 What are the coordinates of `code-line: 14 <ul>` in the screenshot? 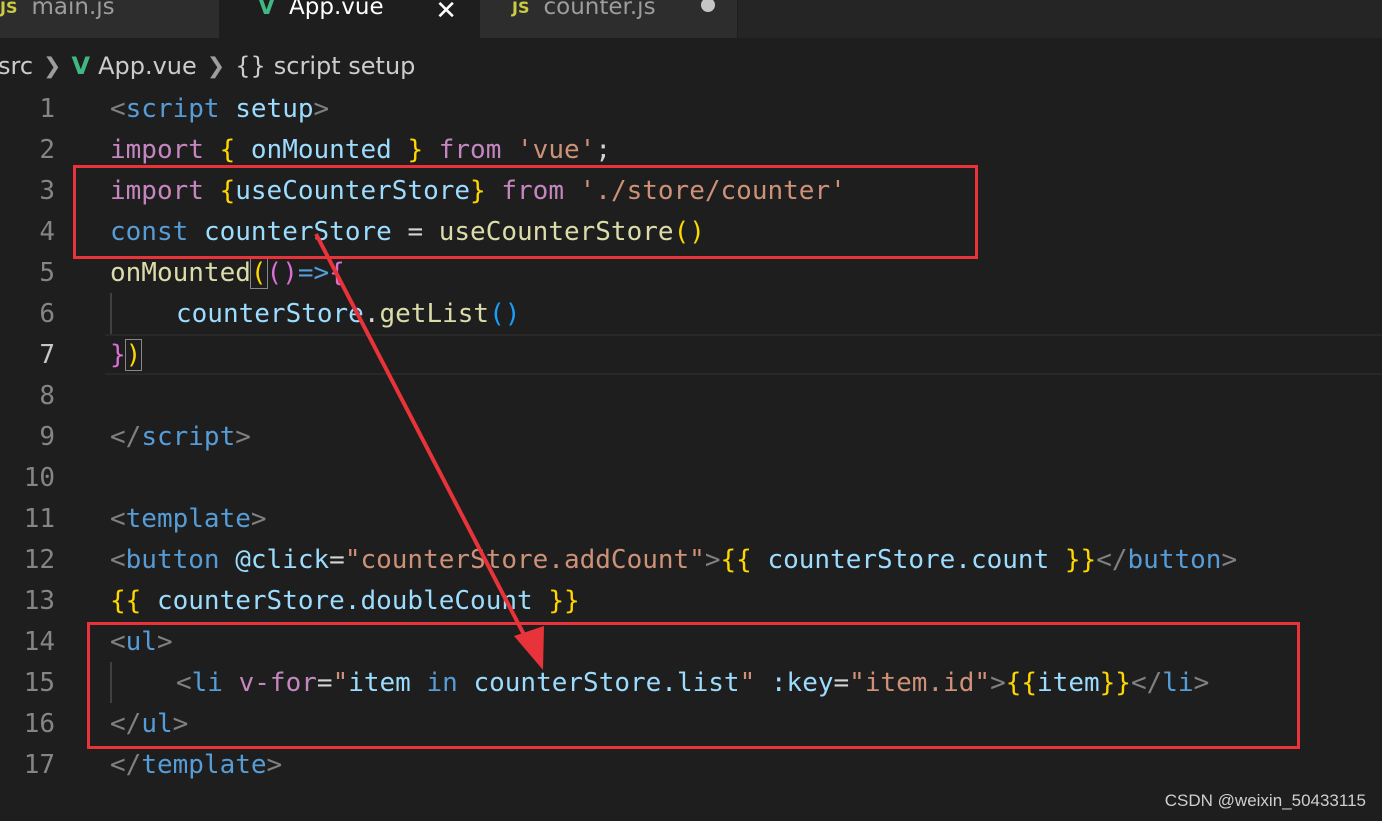 It's located at (691, 641).